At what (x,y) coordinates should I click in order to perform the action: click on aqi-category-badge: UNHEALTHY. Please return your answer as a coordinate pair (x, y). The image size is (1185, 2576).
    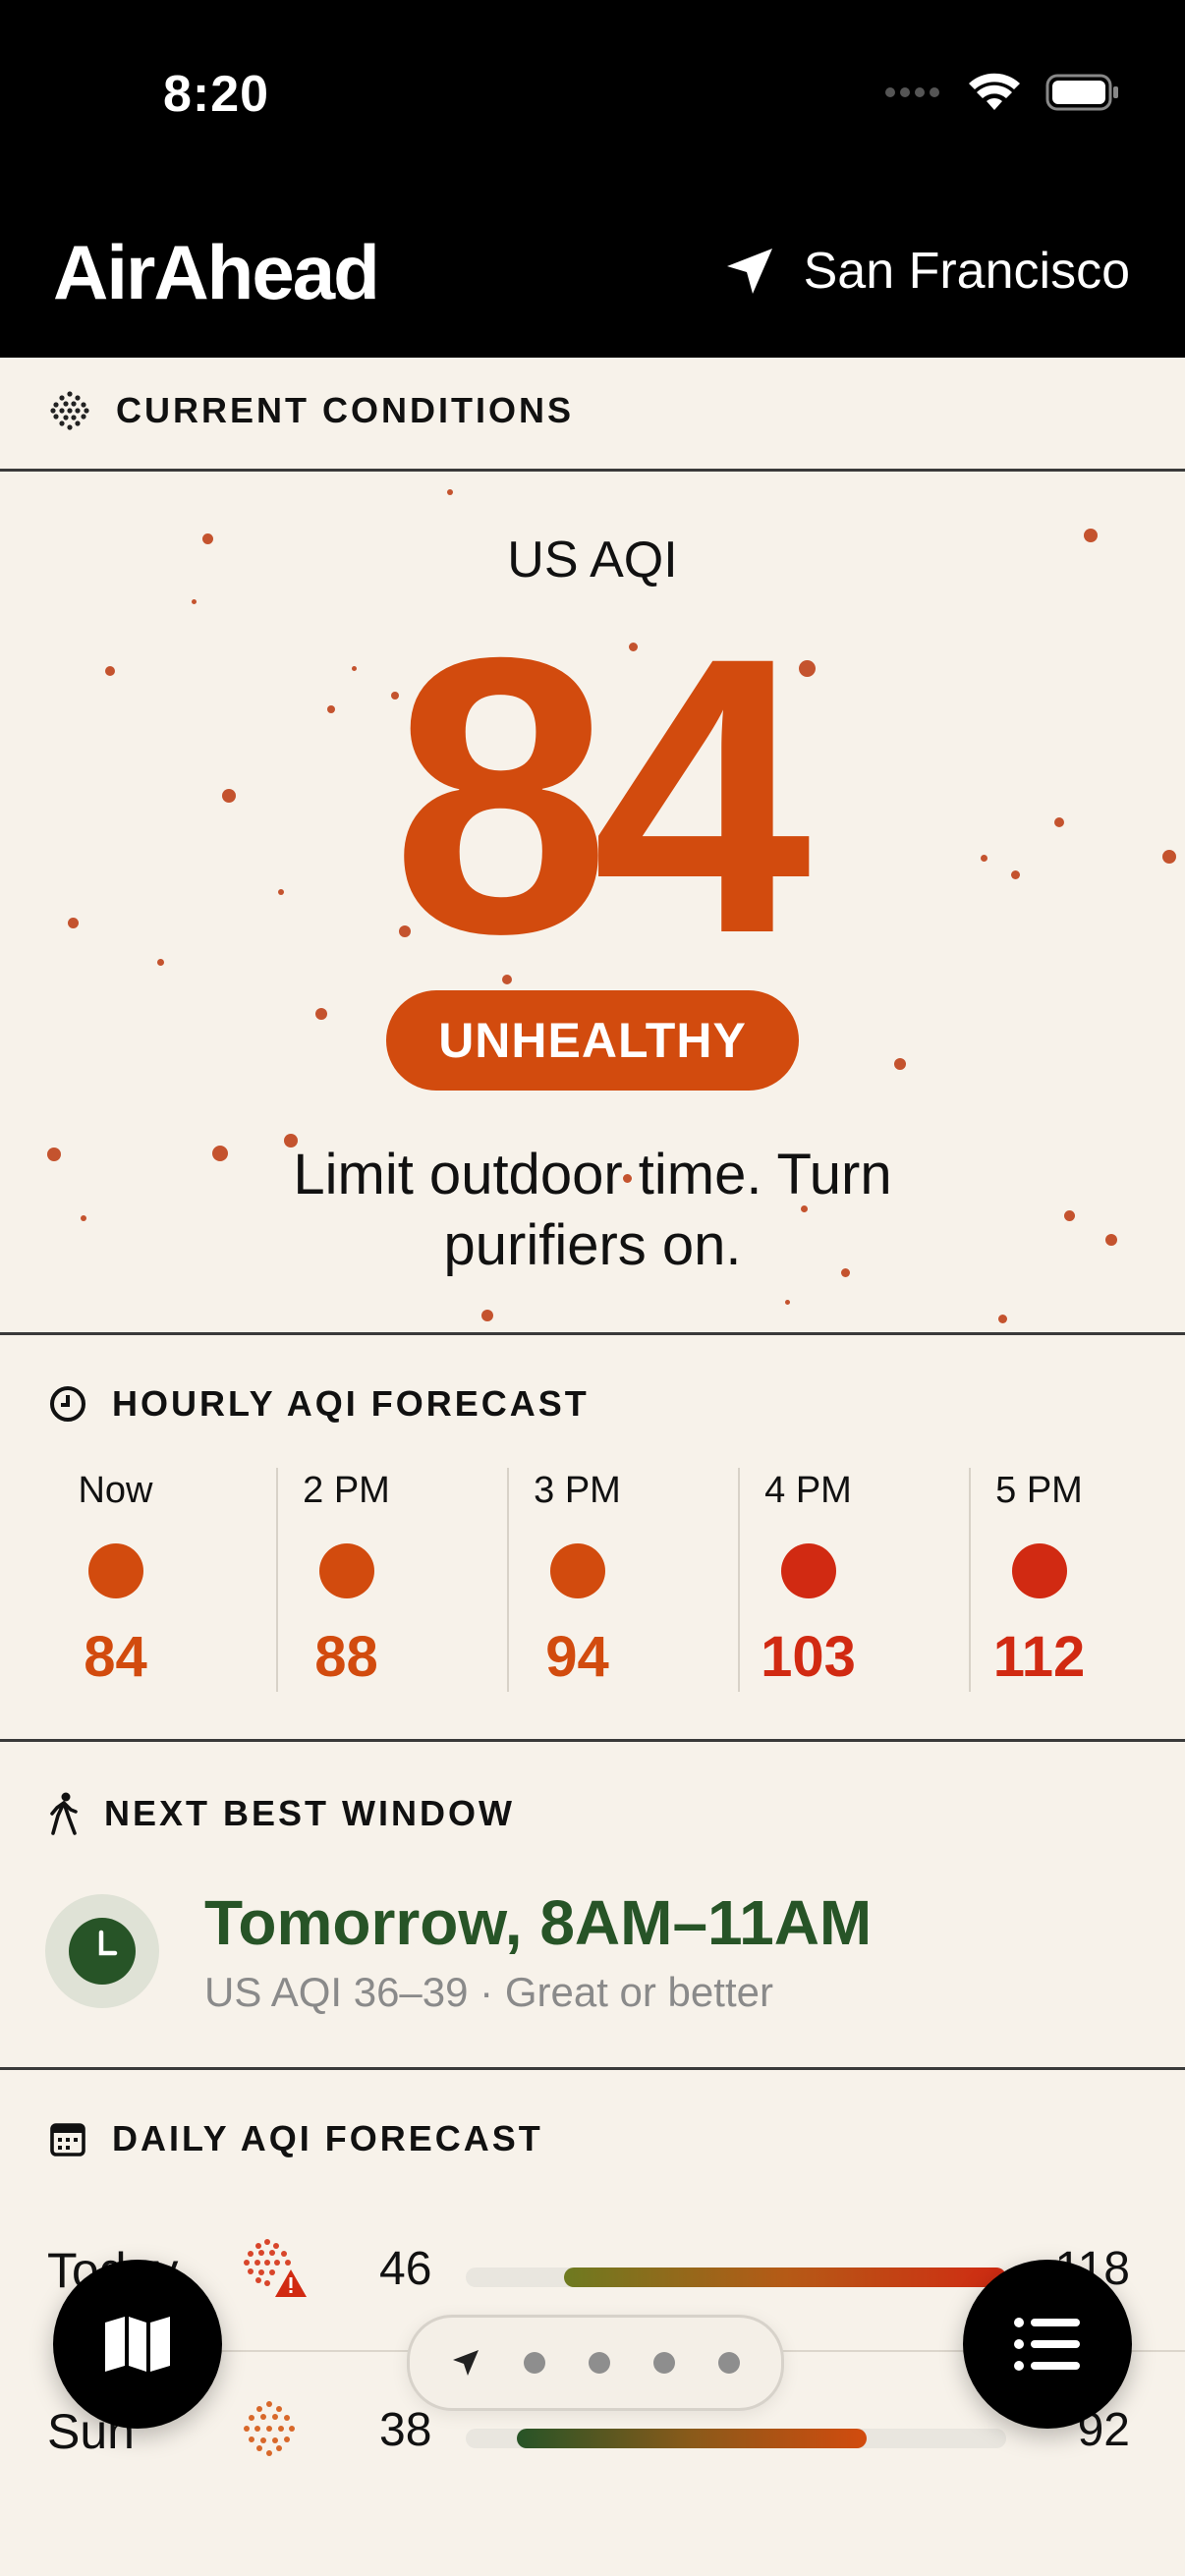
    Looking at the image, I should click on (592, 1040).